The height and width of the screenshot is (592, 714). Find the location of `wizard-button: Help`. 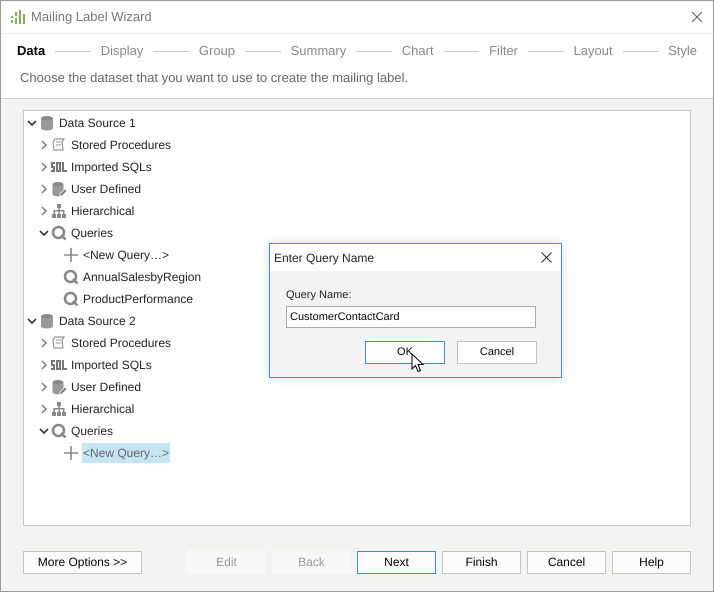

wizard-button: Help is located at coordinates (651, 562).